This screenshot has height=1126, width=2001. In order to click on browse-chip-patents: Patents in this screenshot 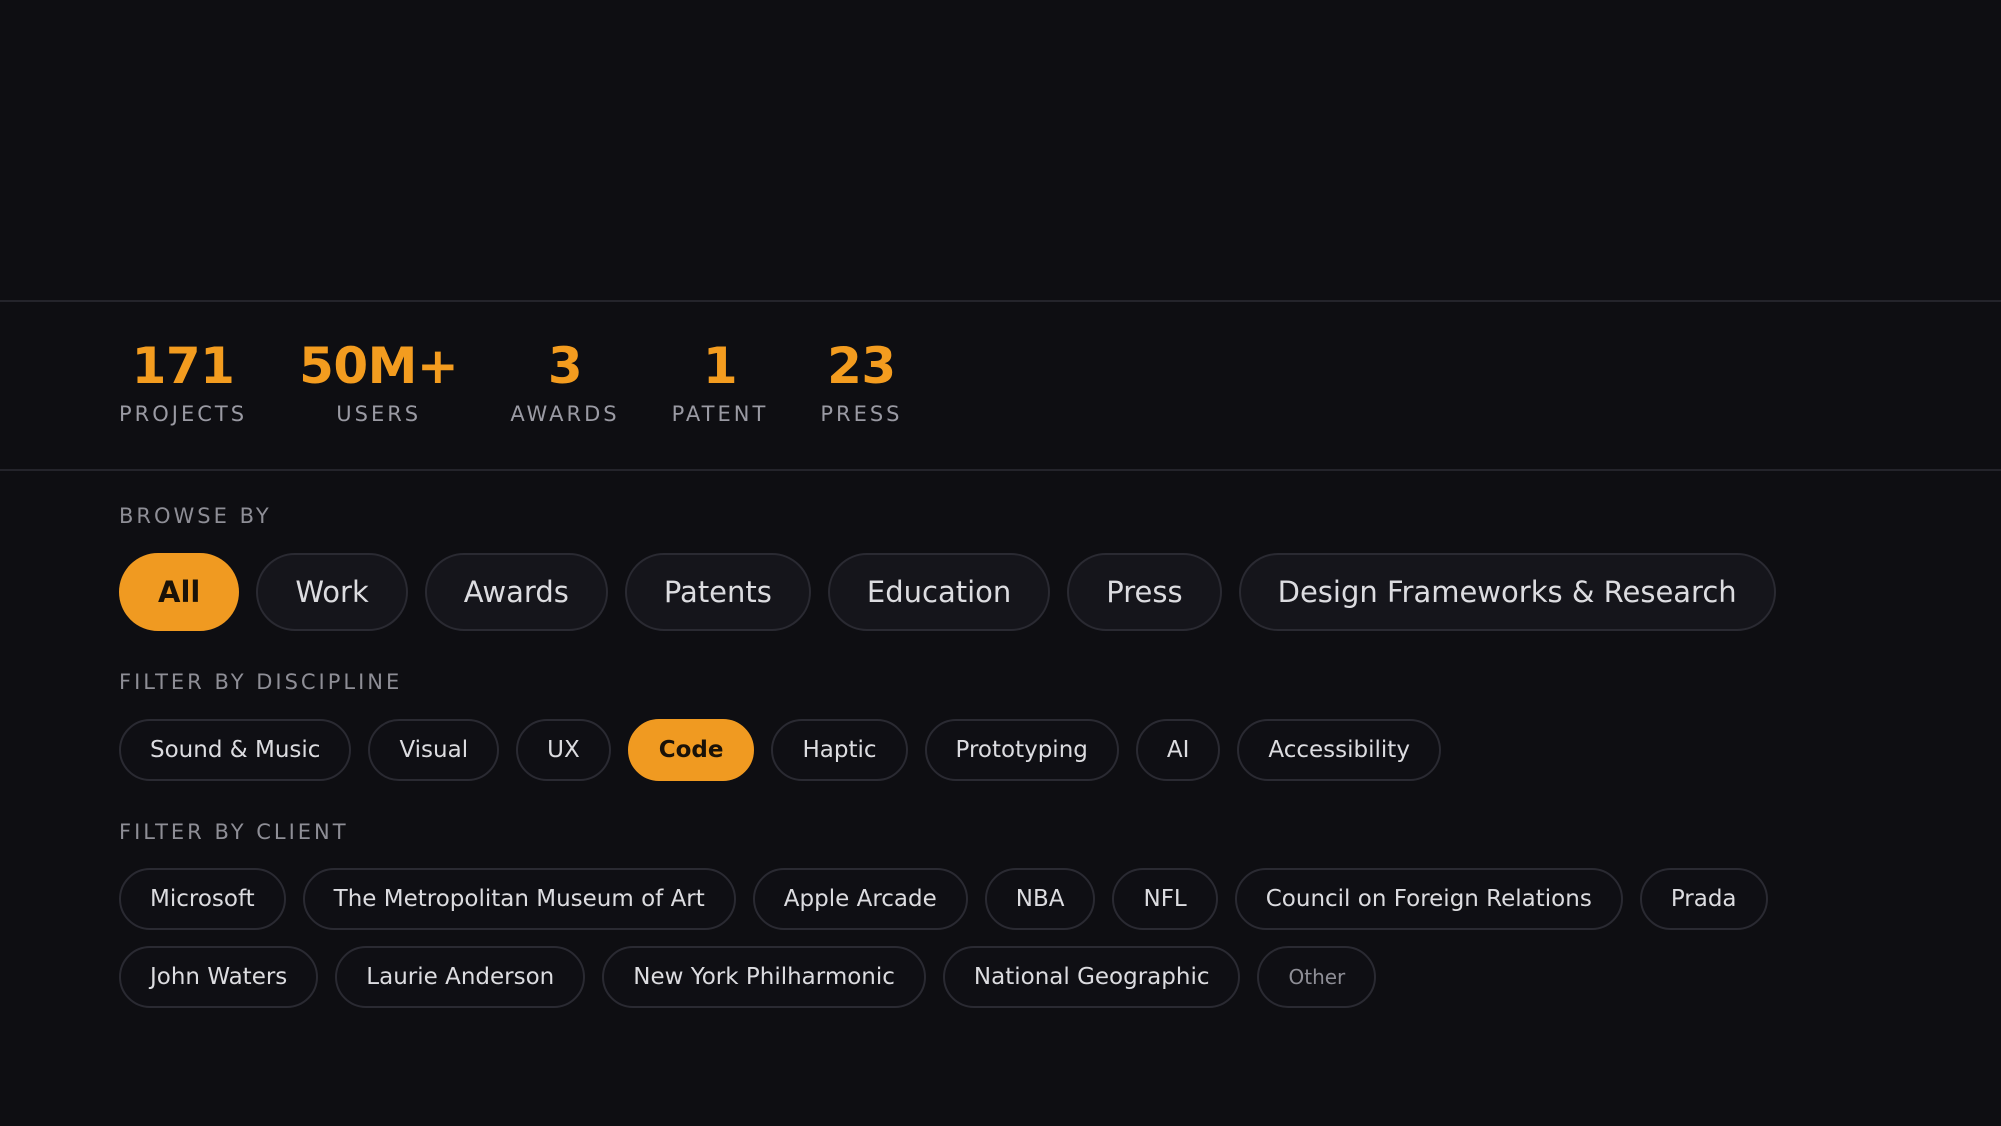, I will do `click(717, 592)`.